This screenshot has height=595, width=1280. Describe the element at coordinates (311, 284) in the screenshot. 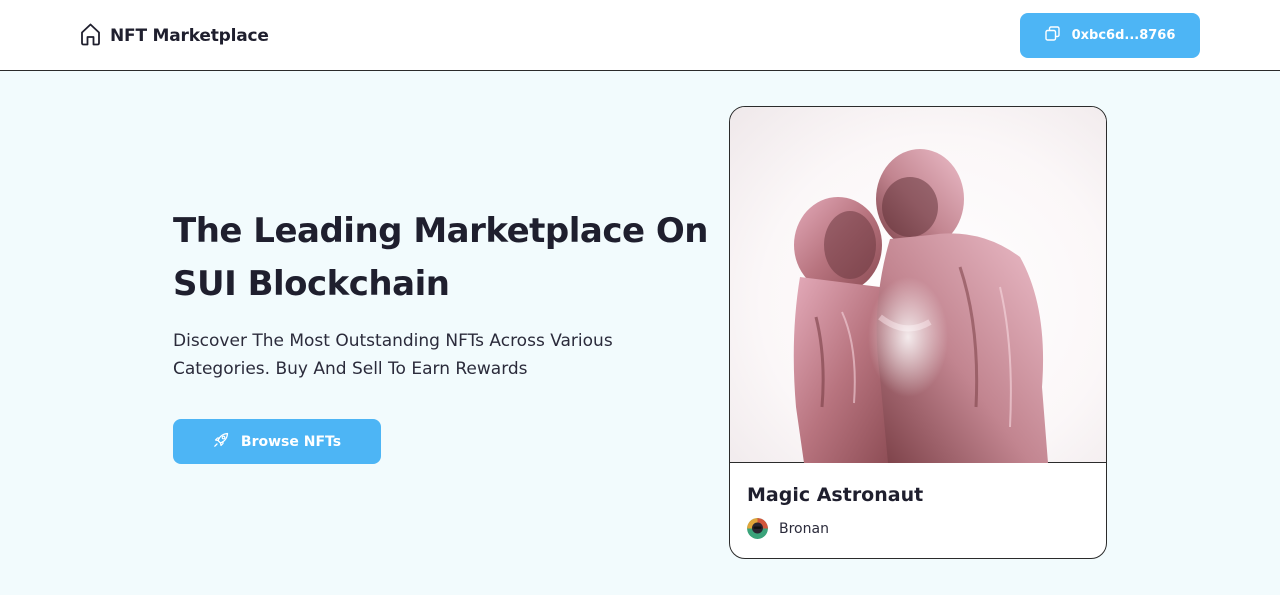

I see `headline-line-2: SUI Blockchain` at that location.